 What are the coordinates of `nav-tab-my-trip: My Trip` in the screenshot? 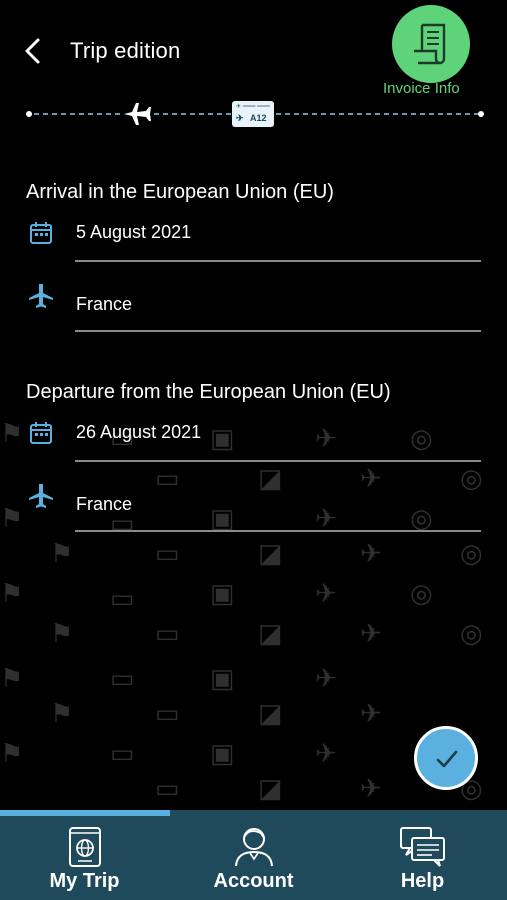 It's located at (84, 858).